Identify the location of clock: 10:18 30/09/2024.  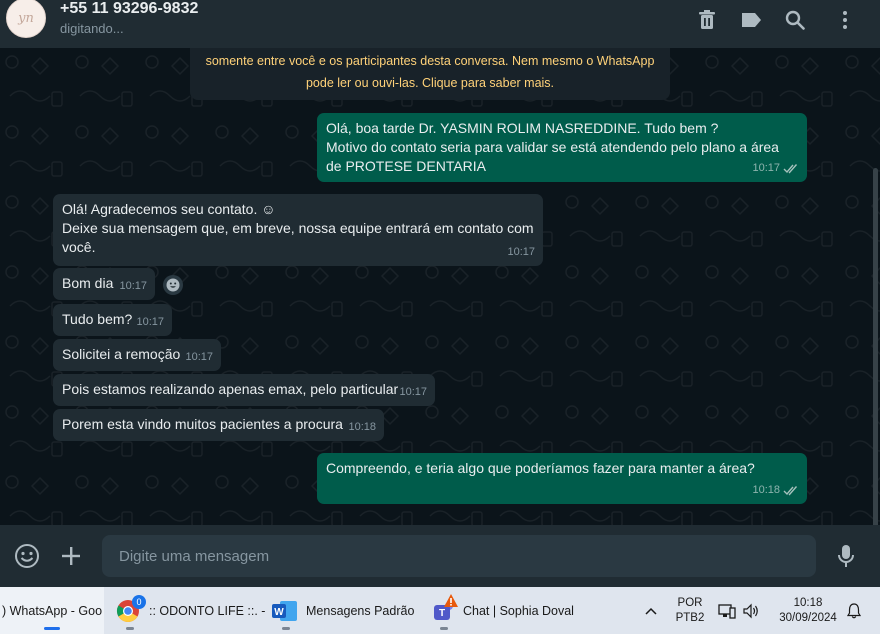
(808, 610).